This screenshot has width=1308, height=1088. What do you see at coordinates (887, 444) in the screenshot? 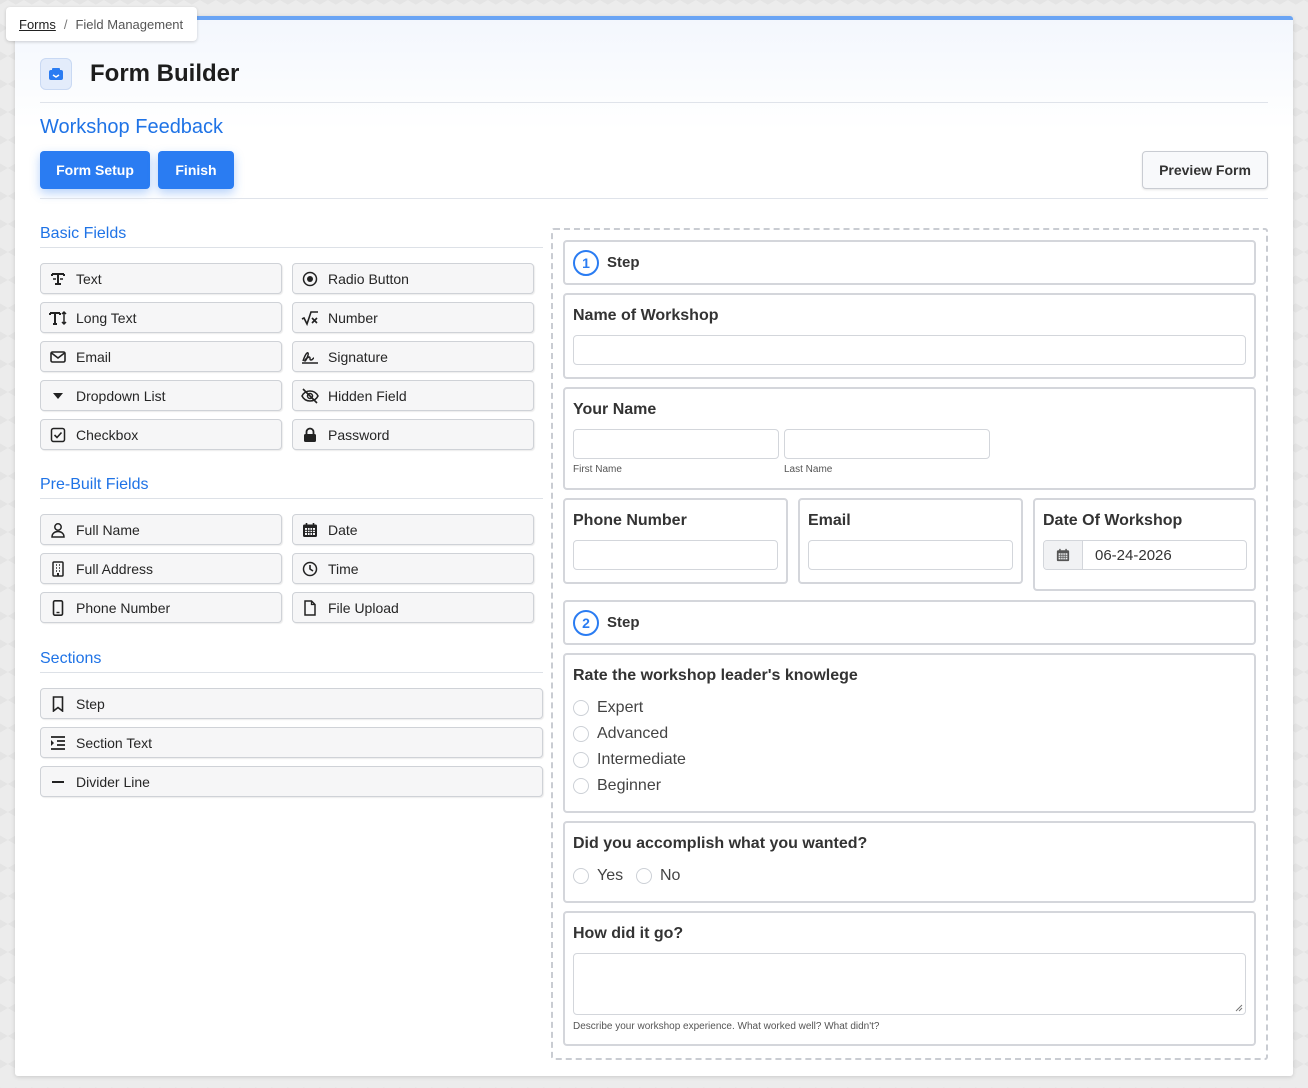
I see `last-name-input` at bounding box center [887, 444].